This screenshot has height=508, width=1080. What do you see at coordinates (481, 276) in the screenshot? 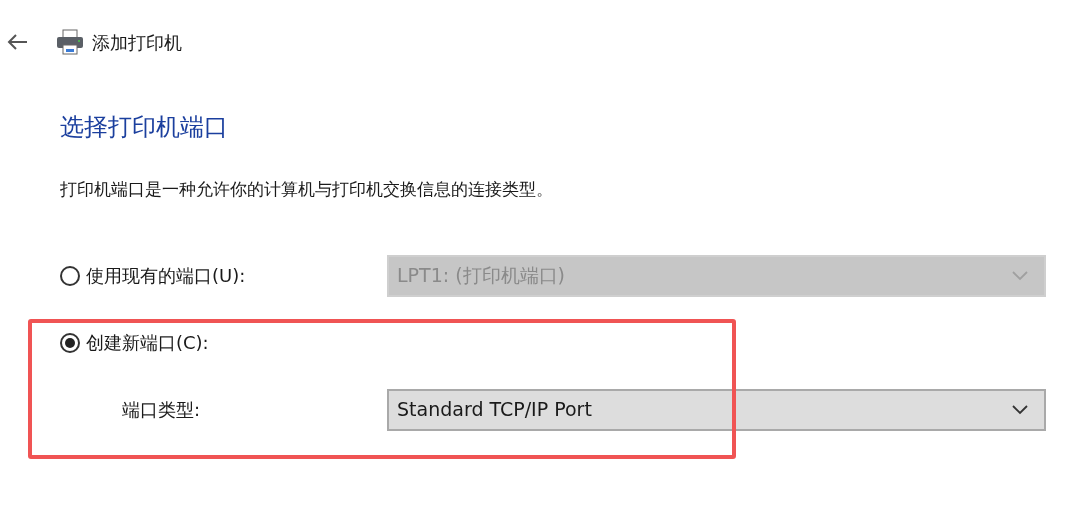
I see `dropdown-value: LPT1: (打印机端口)` at bounding box center [481, 276].